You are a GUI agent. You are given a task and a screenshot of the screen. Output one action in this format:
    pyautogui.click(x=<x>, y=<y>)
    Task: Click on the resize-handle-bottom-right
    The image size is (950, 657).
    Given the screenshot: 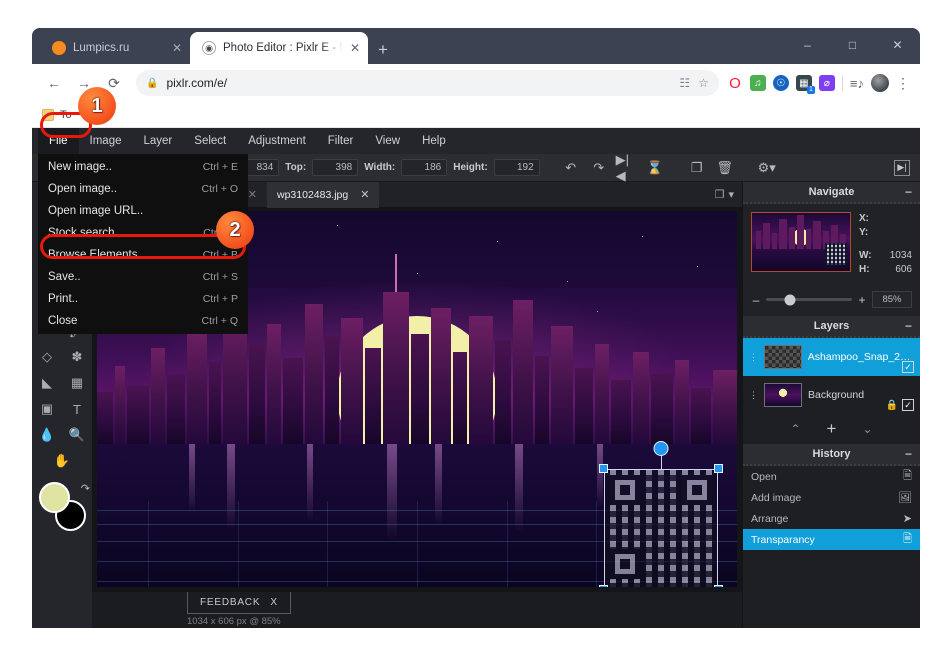 What is the action you would take?
    pyautogui.click(x=718, y=586)
    